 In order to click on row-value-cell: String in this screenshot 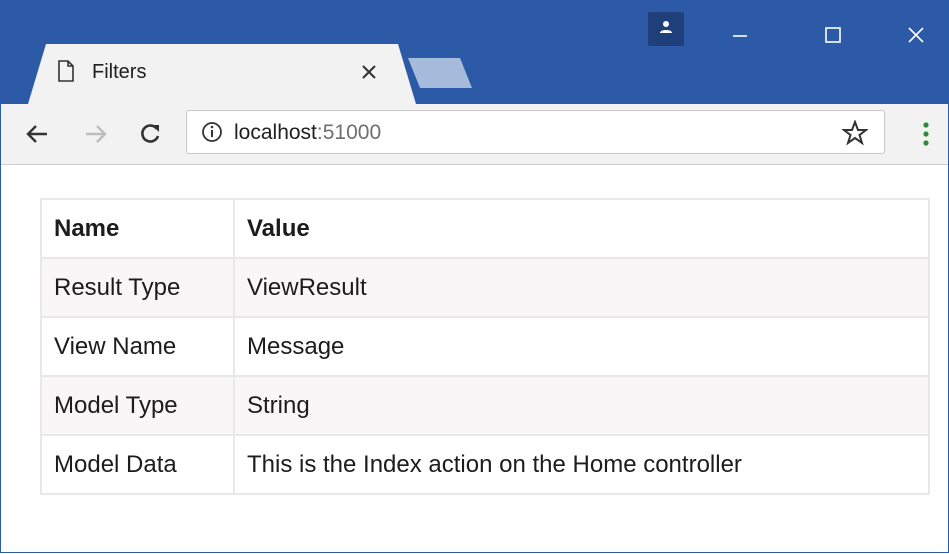, I will do `click(581, 405)`.